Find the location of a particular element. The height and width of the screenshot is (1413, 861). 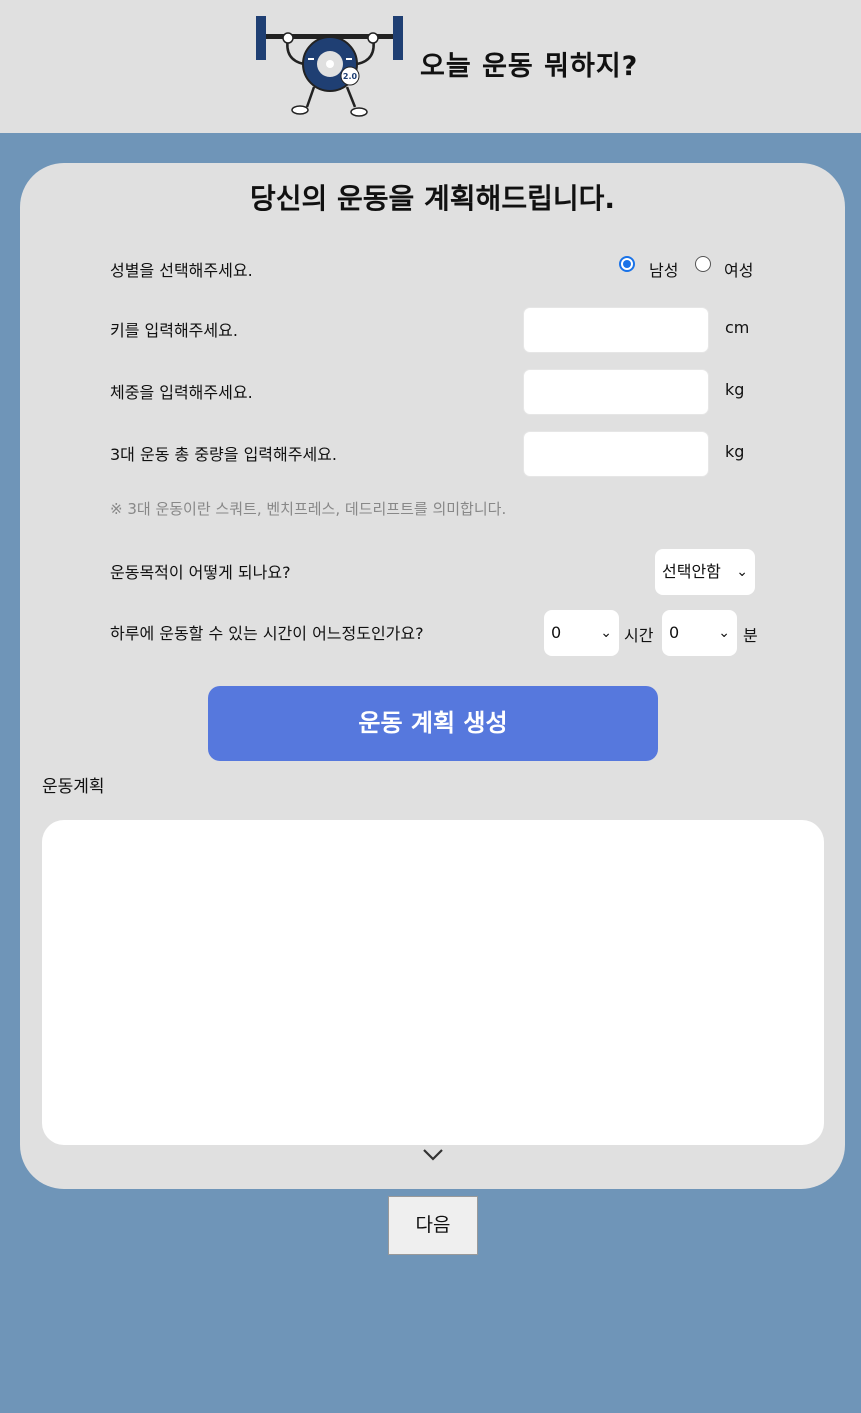

gender-female-label: 여성 is located at coordinates (738, 269).